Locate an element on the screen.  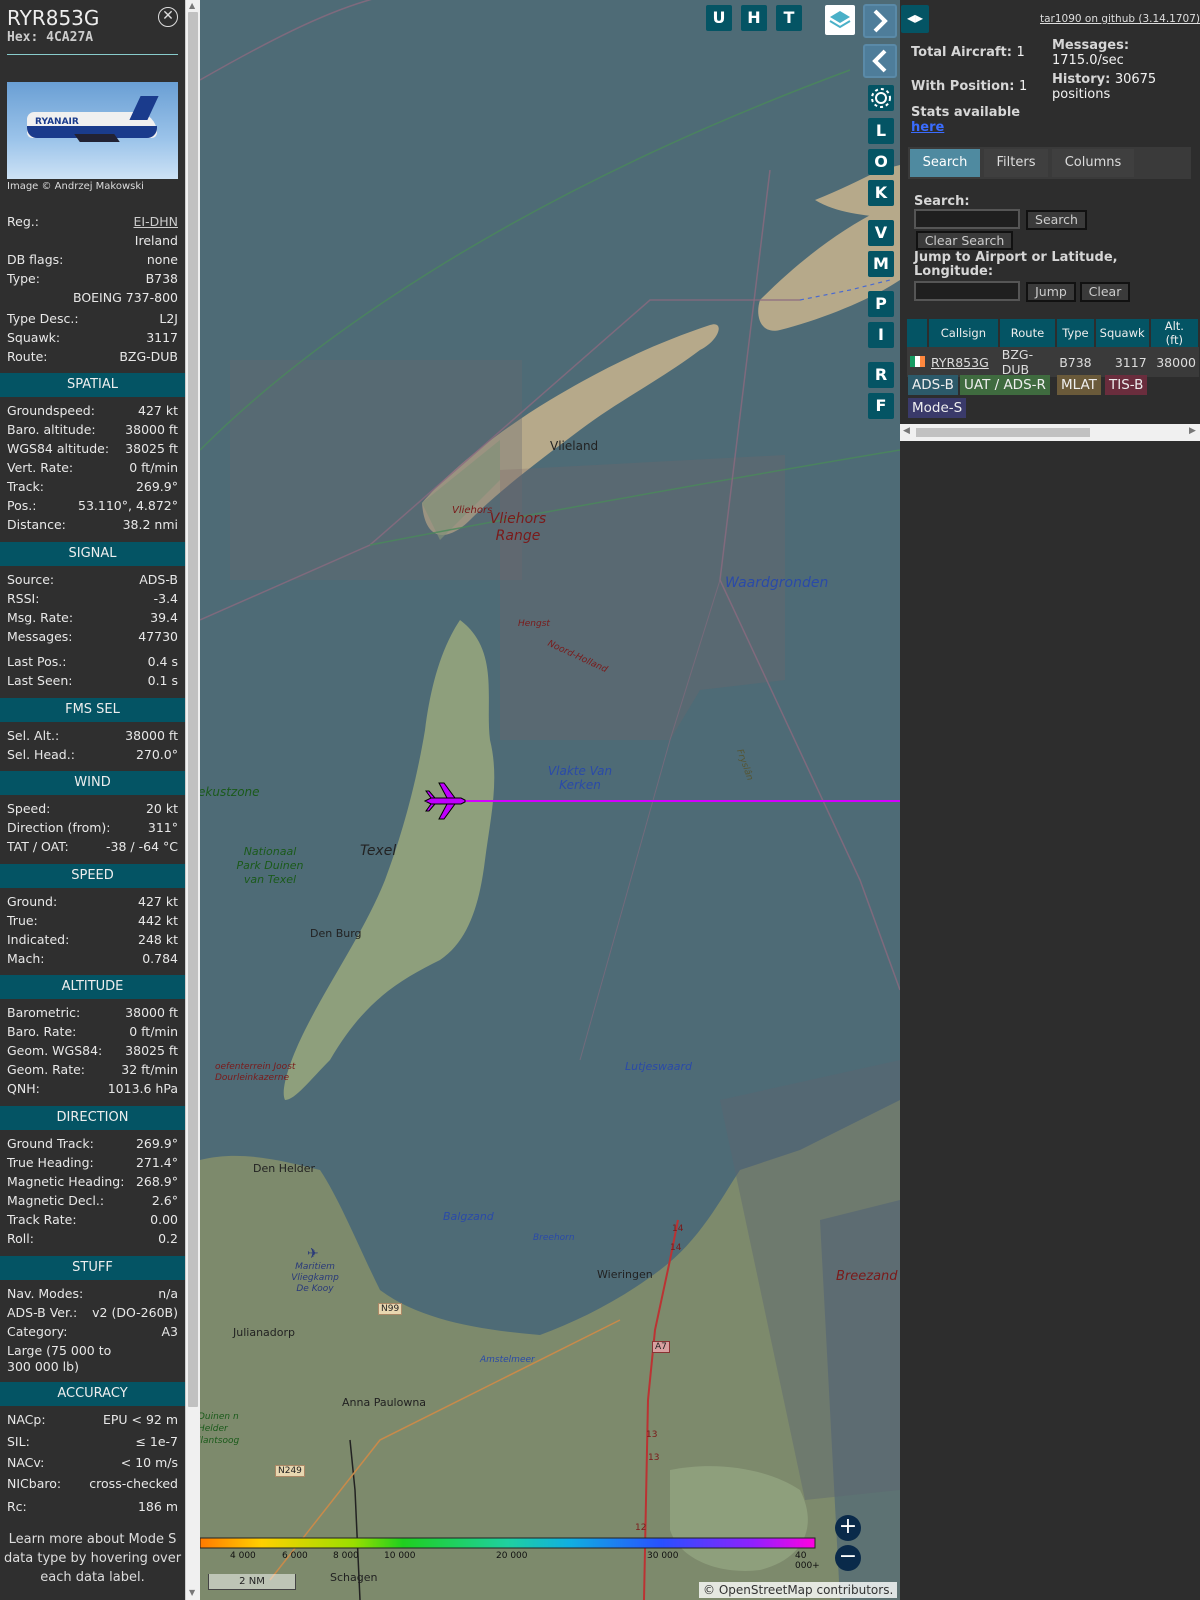
row-value: 311° is located at coordinates (162, 827).